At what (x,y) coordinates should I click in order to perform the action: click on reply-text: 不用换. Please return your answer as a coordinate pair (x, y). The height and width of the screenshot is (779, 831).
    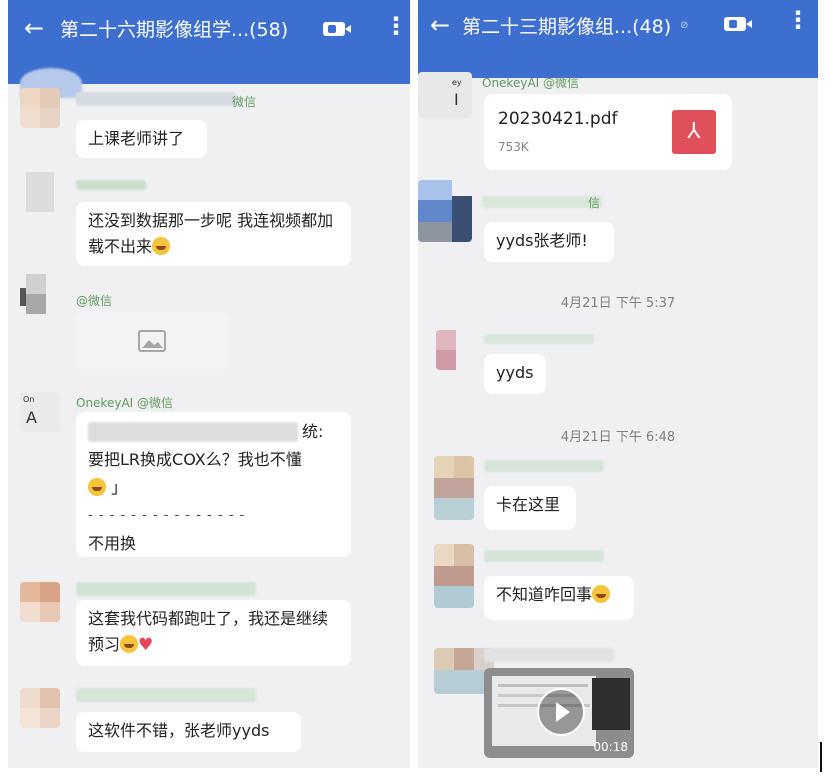
    Looking at the image, I should click on (112, 543).